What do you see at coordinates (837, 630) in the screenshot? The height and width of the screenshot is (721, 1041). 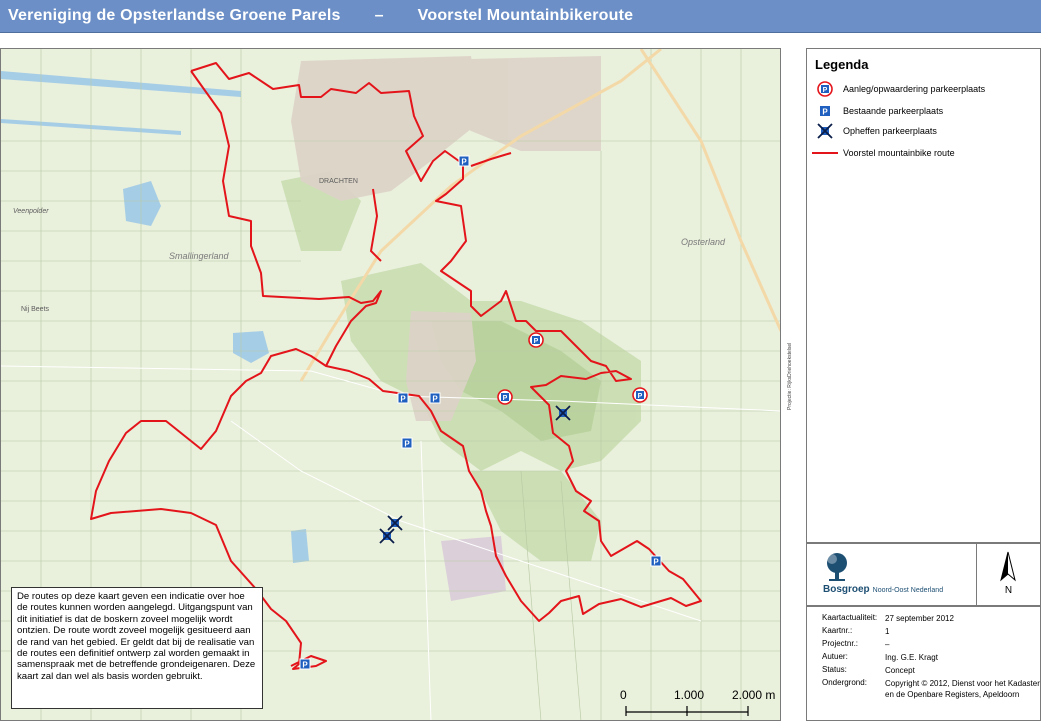 I see `meta-key: Kaartnr.:` at bounding box center [837, 630].